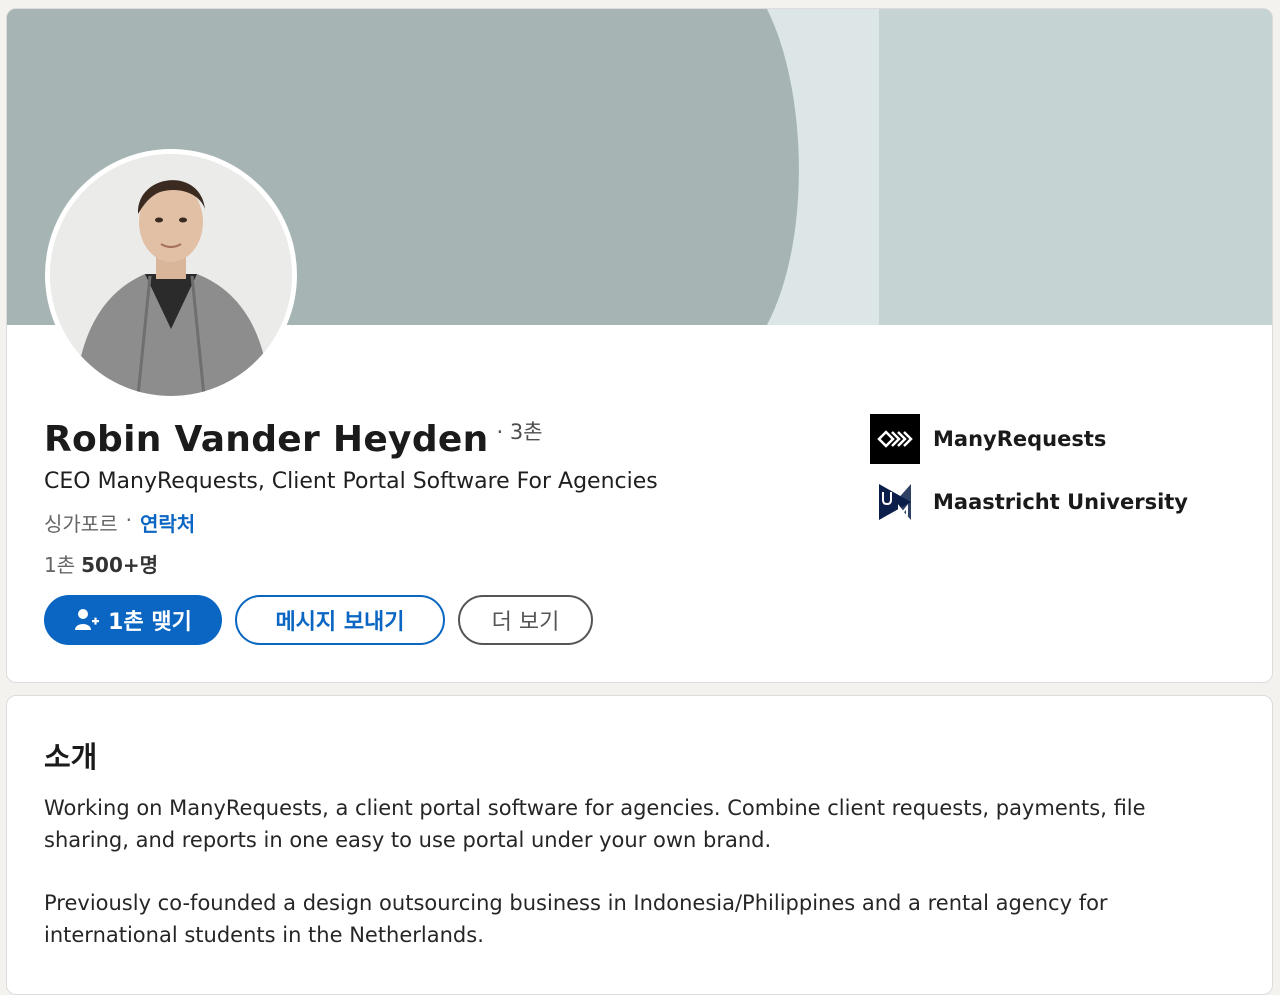 The width and height of the screenshot is (1280, 995). What do you see at coordinates (519, 432) in the screenshot?
I see `connection-degree: · 3촌` at bounding box center [519, 432].